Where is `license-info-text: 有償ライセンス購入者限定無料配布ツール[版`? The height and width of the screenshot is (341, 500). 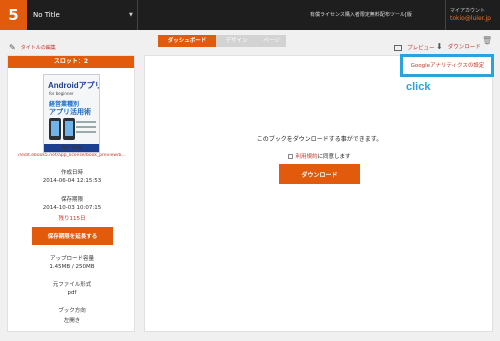 license-info-text: 有償ライセンス購入者限定無料配布ツール[版 is located at coordinates (361, 15).